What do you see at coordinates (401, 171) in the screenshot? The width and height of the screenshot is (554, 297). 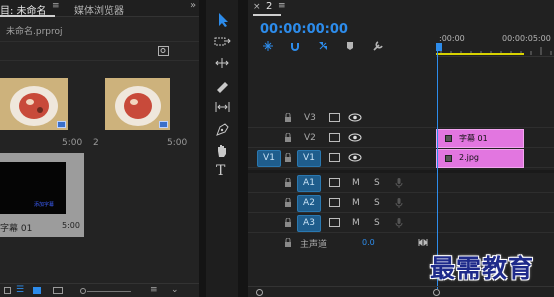 I see `track-divider` at bounding box center [401, 171].